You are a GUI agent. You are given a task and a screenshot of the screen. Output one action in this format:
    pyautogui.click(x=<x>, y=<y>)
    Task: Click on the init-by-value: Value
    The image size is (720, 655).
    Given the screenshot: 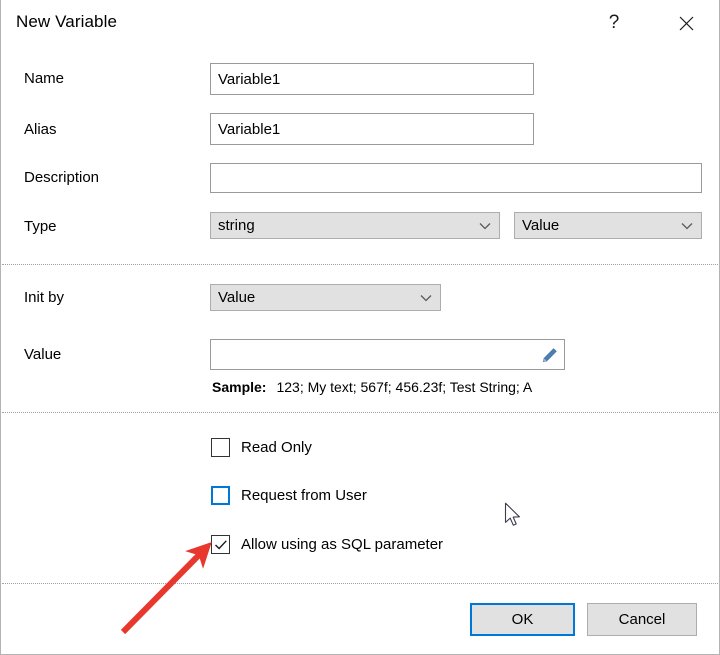 What is the action you would take?
    pyautogui.click(x=237, y=297)
    